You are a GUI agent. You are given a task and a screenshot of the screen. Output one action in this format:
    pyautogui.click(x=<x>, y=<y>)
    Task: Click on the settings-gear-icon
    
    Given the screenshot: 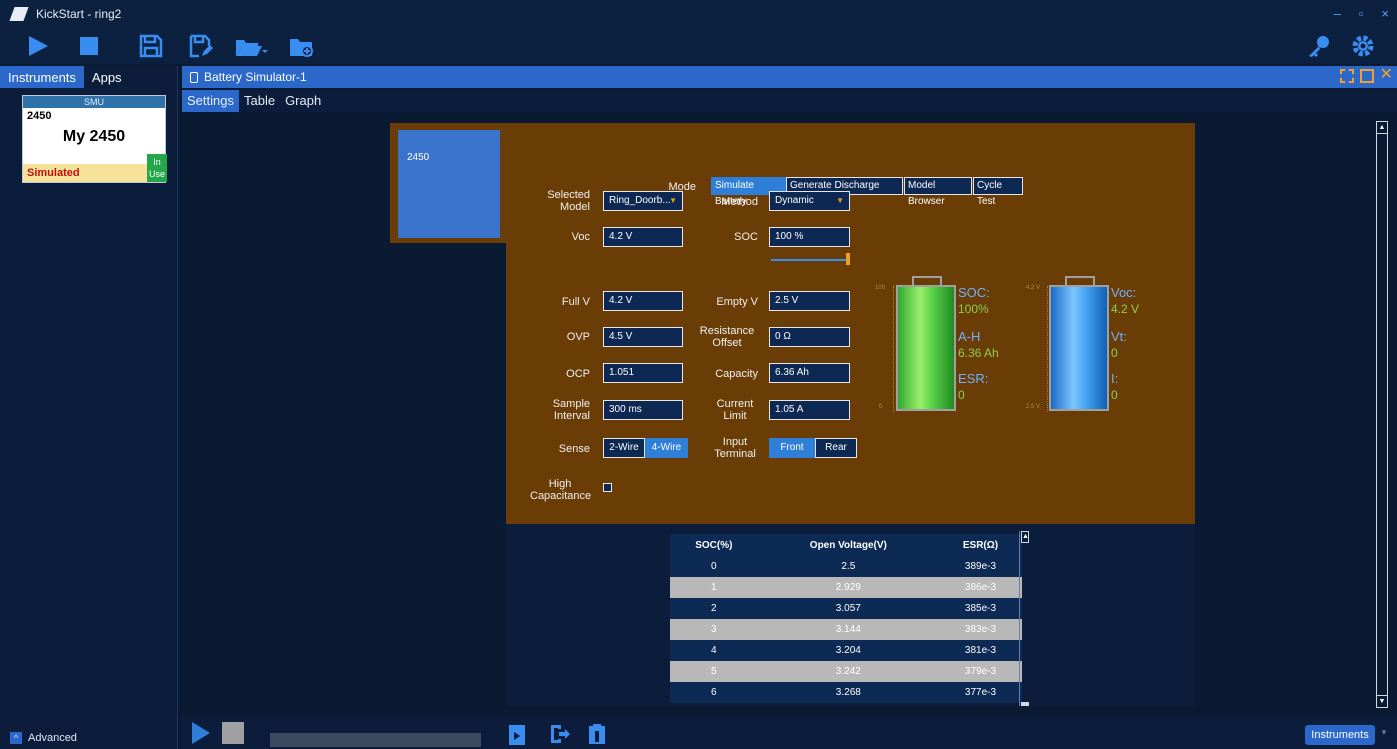 What is the action you would take?
    pyautogui.click(x=1363, y=46)
    